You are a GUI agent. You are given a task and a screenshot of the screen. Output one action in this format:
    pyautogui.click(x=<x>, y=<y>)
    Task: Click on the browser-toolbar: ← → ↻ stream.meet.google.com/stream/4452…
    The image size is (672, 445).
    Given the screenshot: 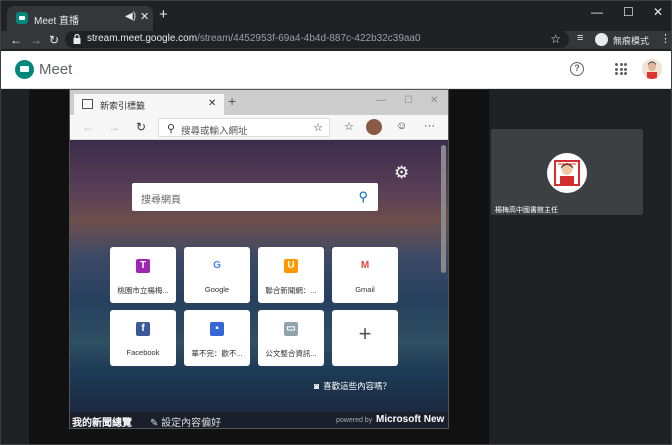 What is the action you would take?
    pyautogui.click(x=336, y=40)
    